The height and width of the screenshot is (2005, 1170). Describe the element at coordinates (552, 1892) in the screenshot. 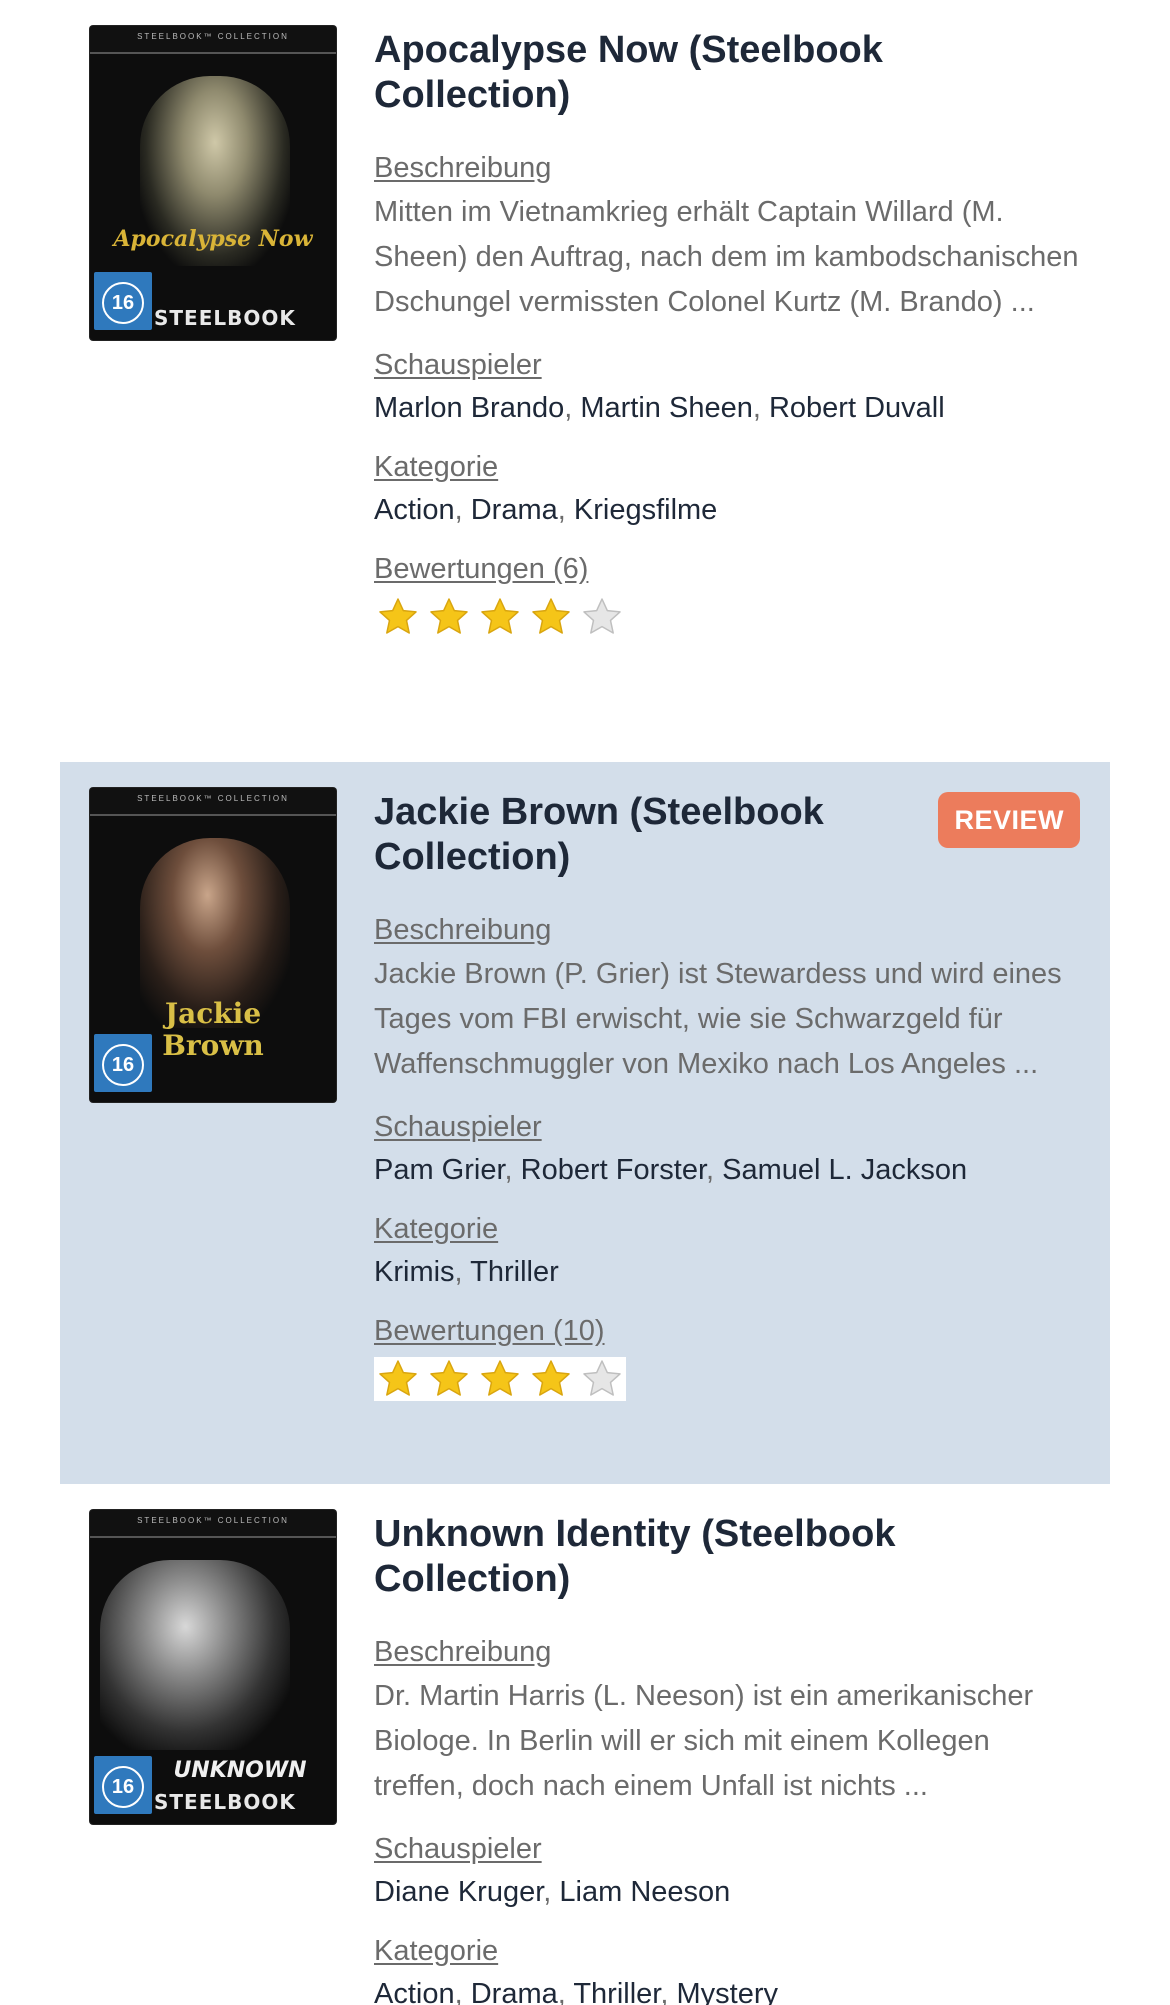

I see `actors-list: Diane Kruger, Liam Neeson` at that location.